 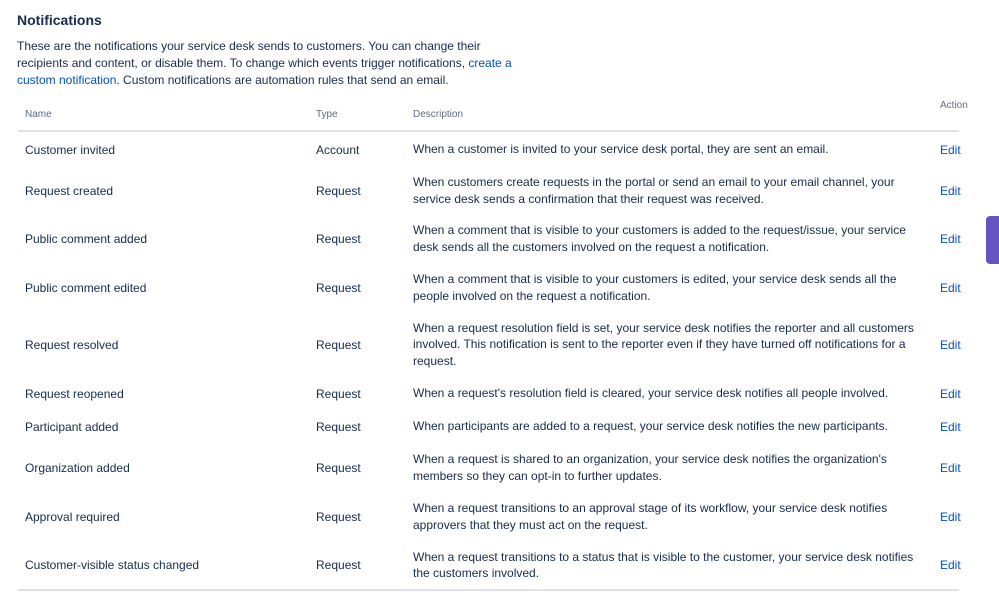 I want to click on page-title: Notifications, so click(x=59, y=20).